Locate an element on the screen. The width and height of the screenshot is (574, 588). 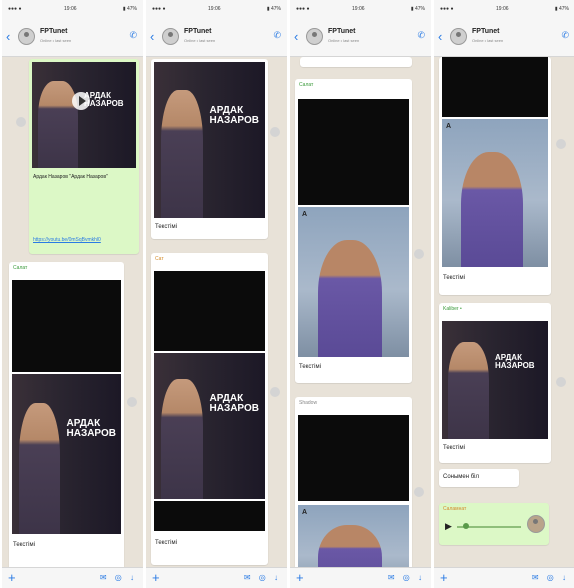
media-message: Сат АРДАК НАЗАРОВ Текстімі is located at coordinates (209, 409).